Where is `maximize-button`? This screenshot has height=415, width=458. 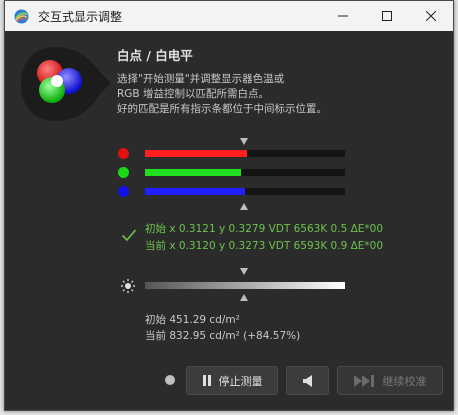 maximize-button is located at coordinates (387, 16).